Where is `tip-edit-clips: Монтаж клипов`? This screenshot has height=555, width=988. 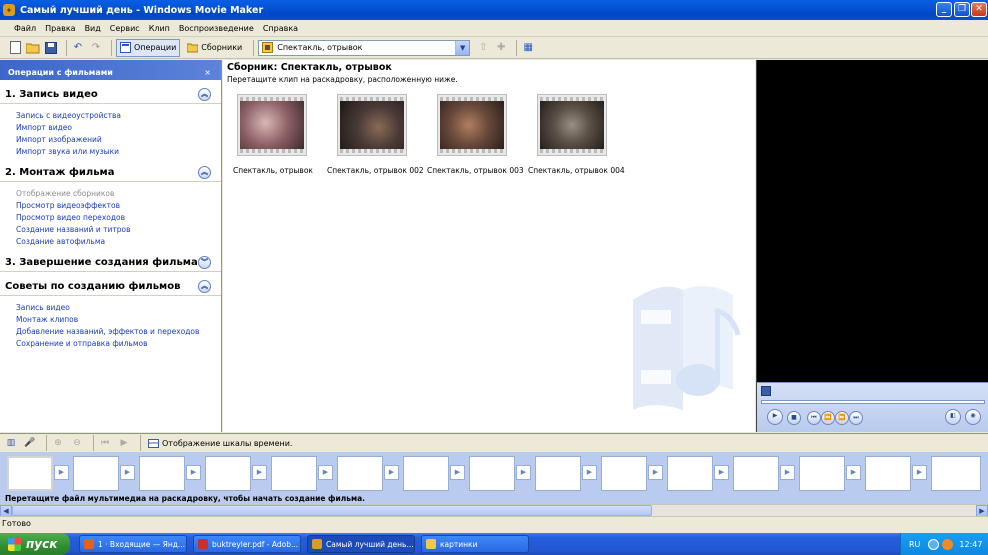 tip-edit-clips: Монтаж клипов is located at coordinates (118, 320).